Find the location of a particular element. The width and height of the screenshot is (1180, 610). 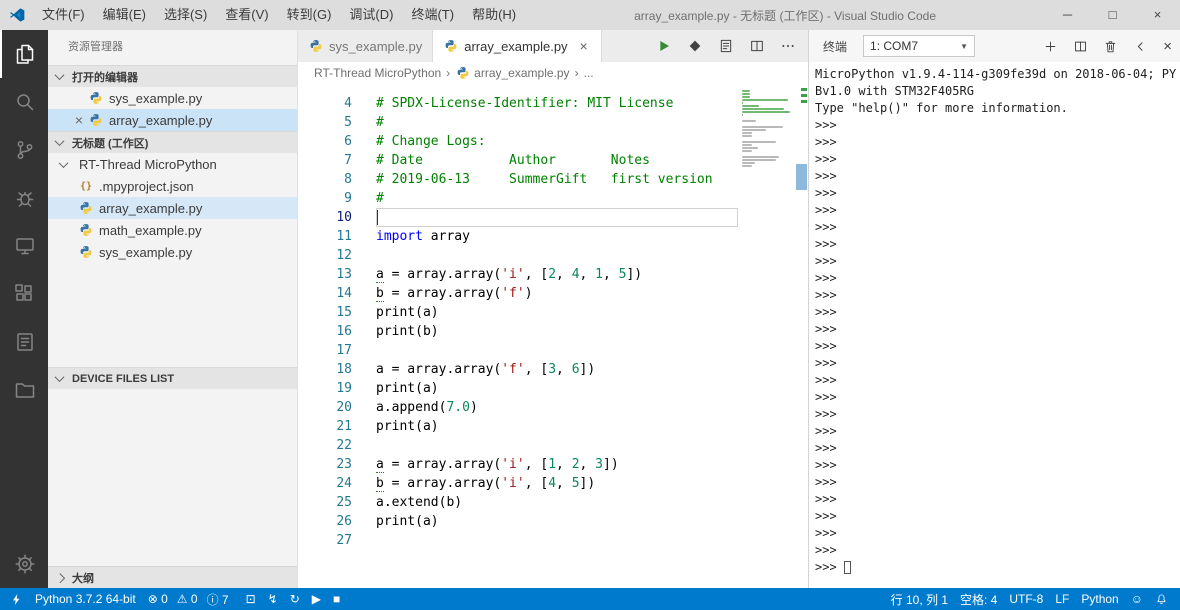

settings-gear-icon is located at coordinates (24, 564).